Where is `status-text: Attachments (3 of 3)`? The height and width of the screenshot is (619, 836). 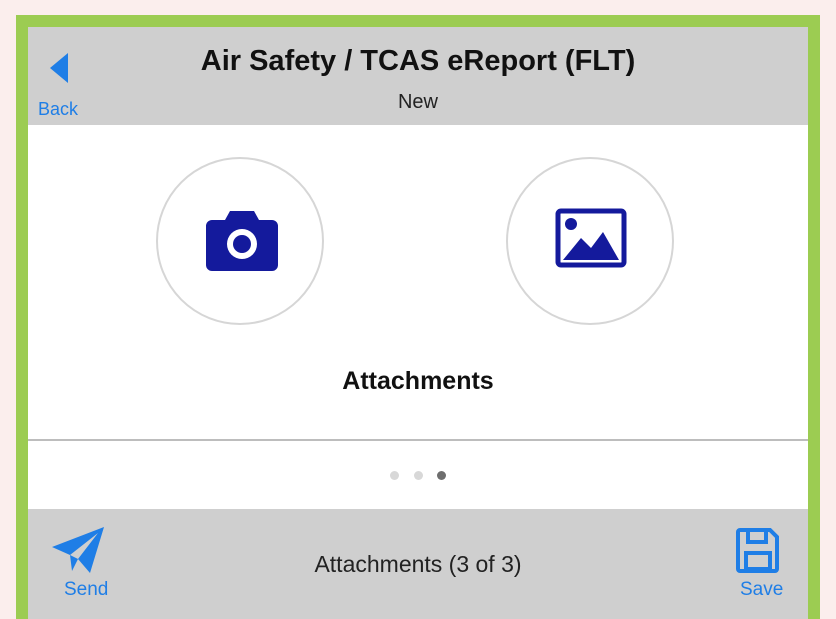 status-text: Attachments (3 of 3) is located at coordinates (418, 564).